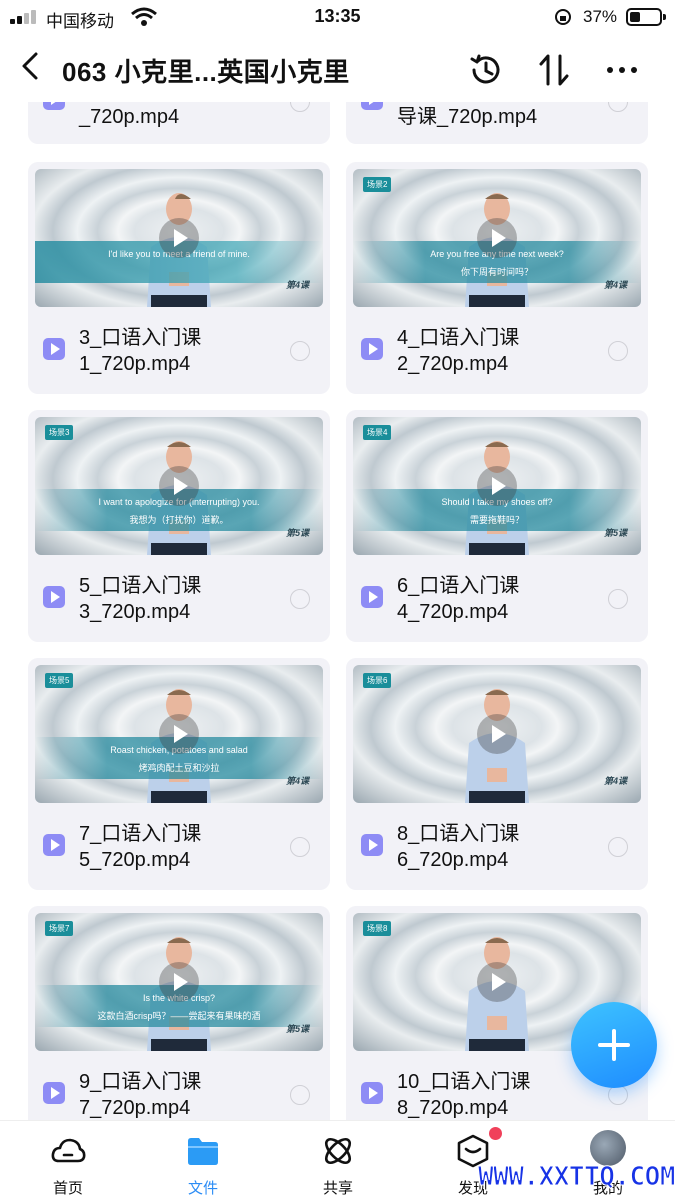  What do you see at coordinates (496, 272) in the screenshot?
I see `subtitle-zh: 你下周有时间吗？` at bounding box center [496, 272].